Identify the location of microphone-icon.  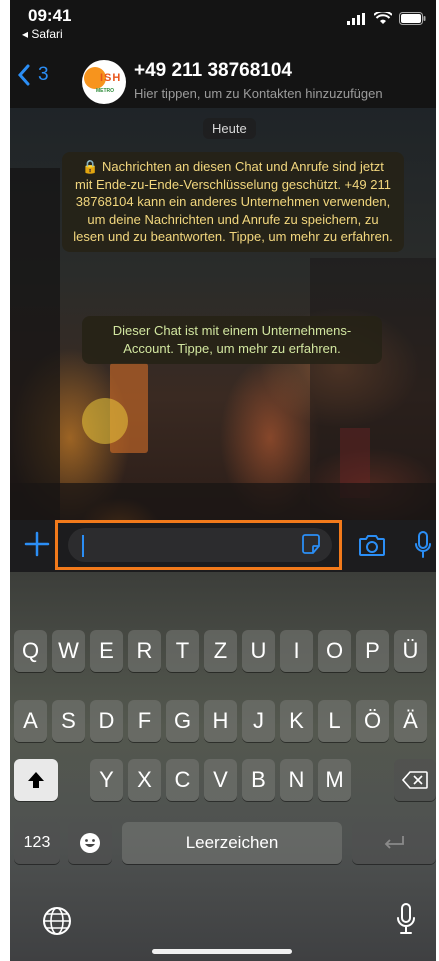
(423, 545).